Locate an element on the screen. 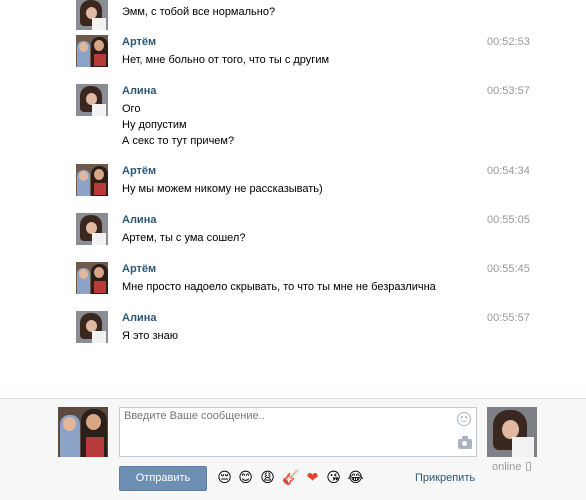  message-line: Ну допустим is located at coordinates (154, 125).